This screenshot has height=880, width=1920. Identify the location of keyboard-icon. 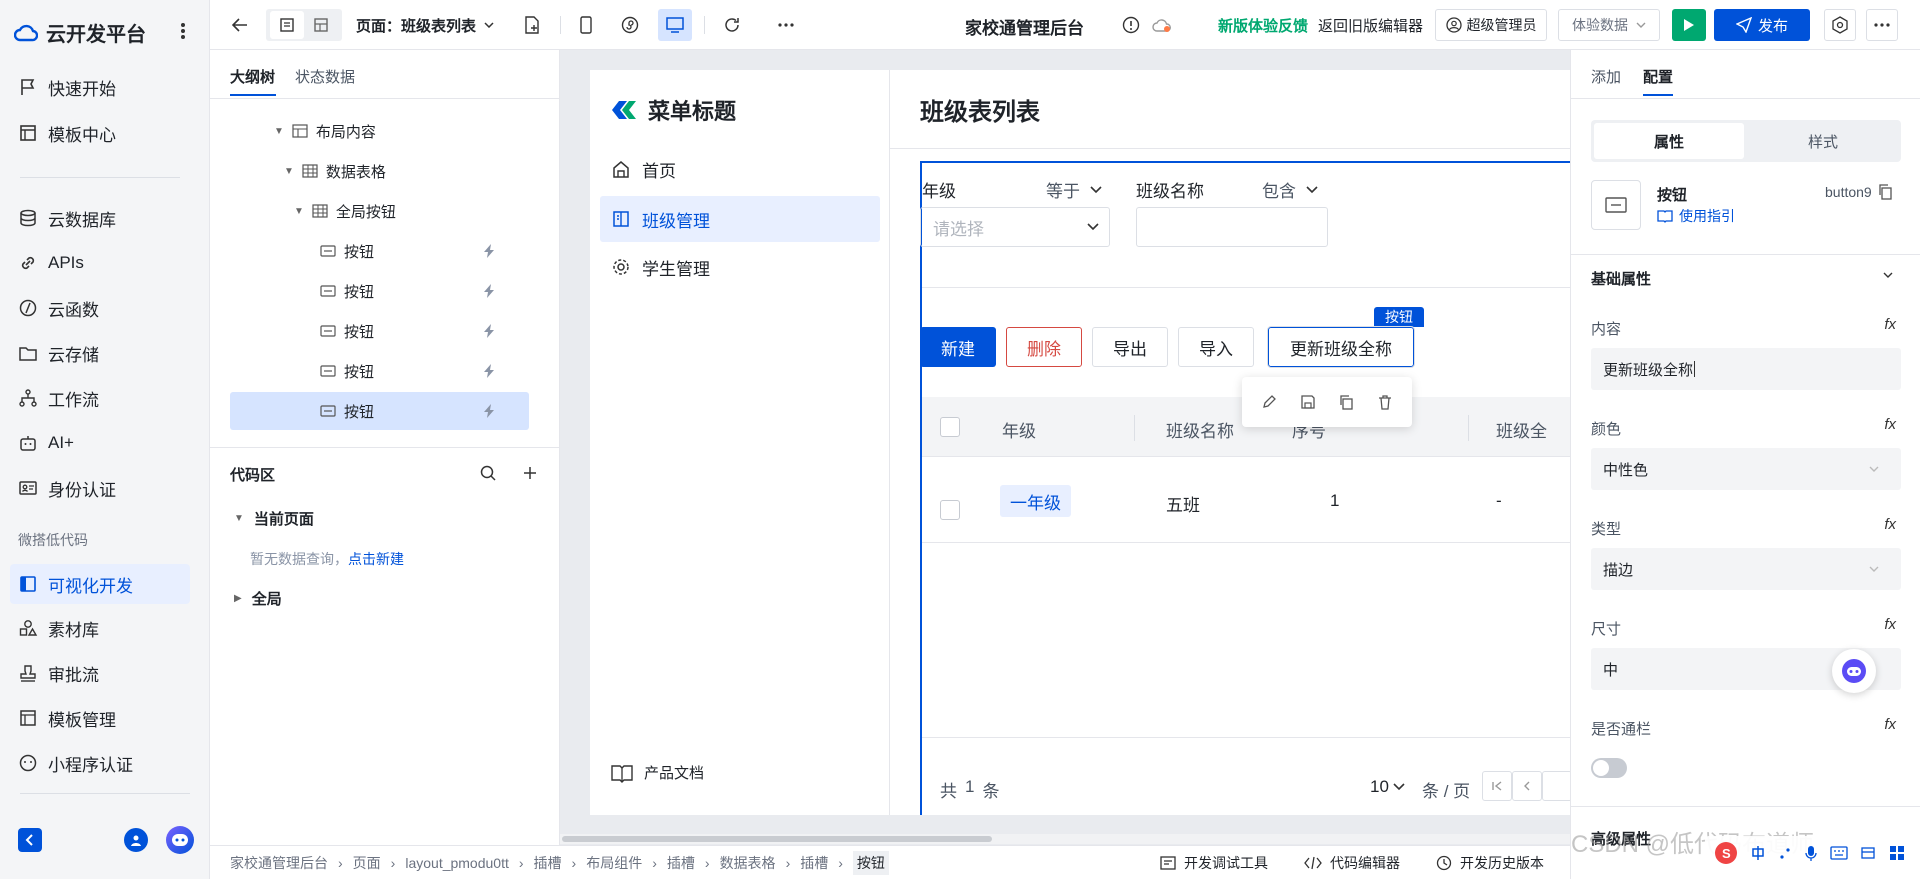
(1838, 853).